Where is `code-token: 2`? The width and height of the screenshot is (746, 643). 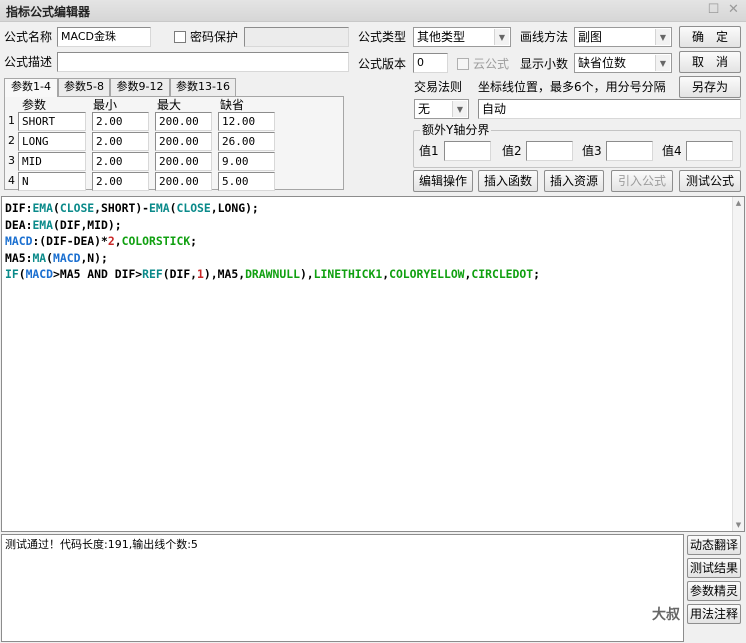
code-token: 2 is located at coordinates (111, 241).